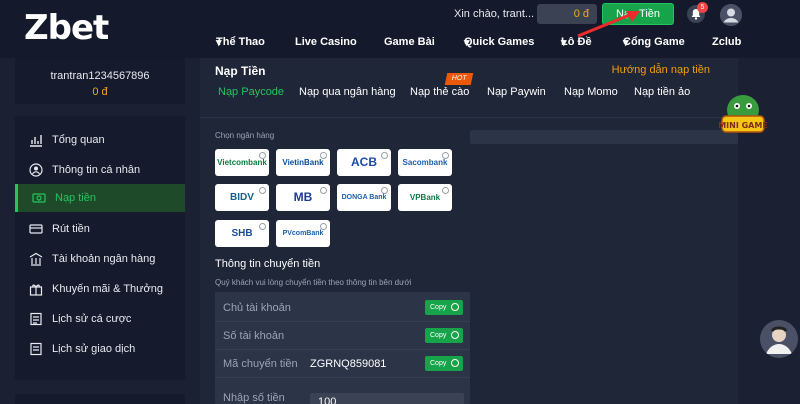 Image resolution: width=800 pixels, height=404 pixels. Describe the element at coordinates (100, 229) in the screenshot. I see `sidebar-item-rut-tien: Rút tiền` at that location.